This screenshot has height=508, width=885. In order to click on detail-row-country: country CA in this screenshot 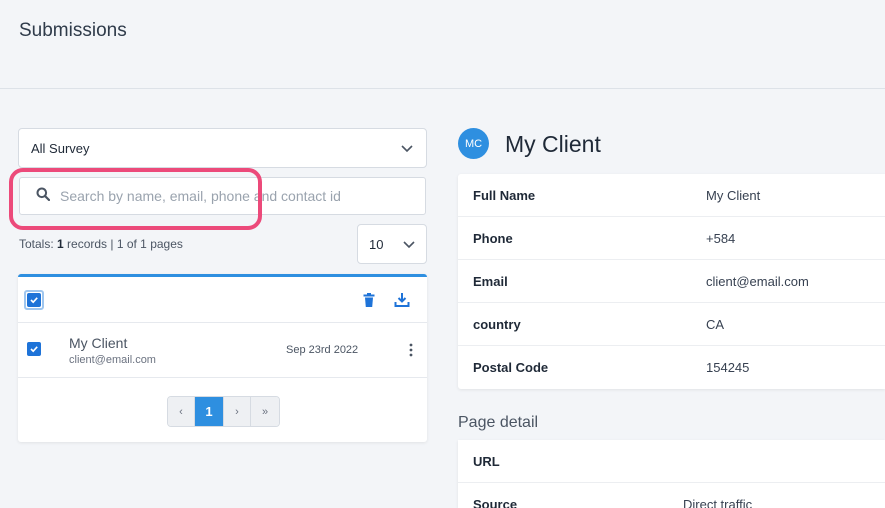, I will do `click(671, 324)`.